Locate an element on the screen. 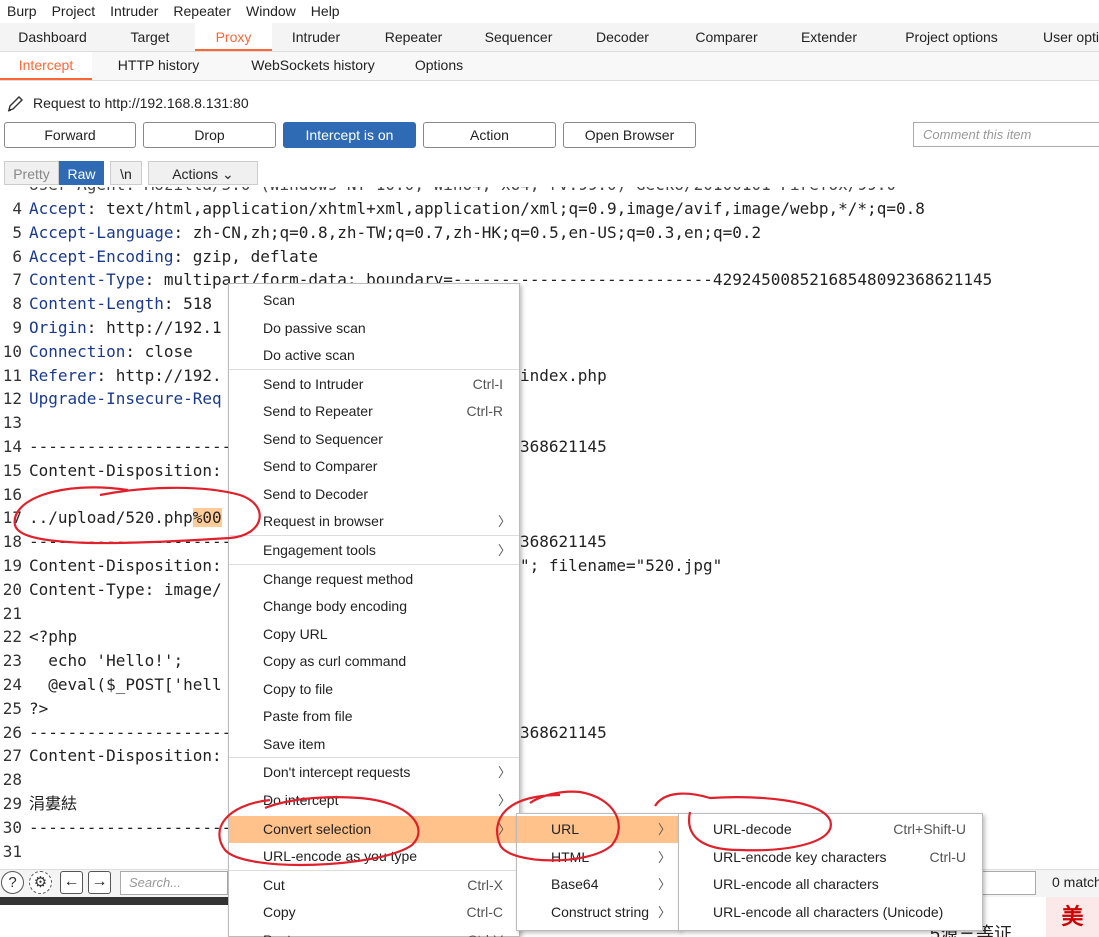 The height and width of the screenshot is (937, 1099). menu-item-copy-as-curl-command: Copy as curl command is located at coordinates (374, 661).